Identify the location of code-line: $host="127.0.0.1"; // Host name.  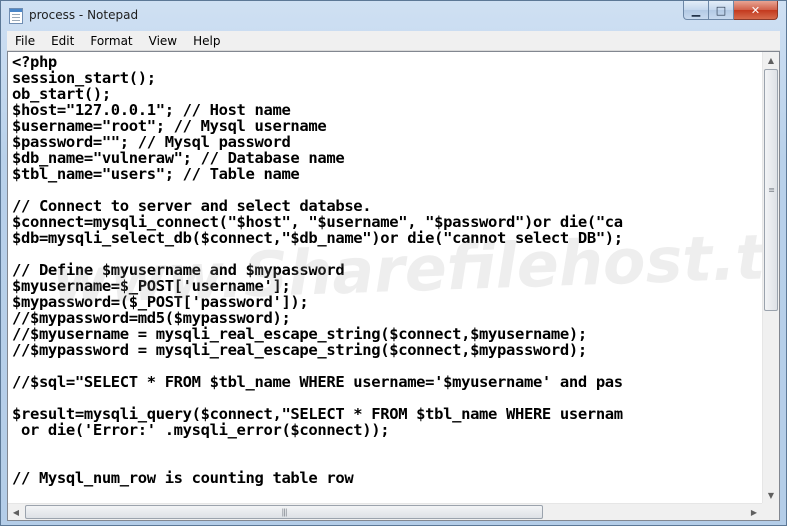
(389, 110).